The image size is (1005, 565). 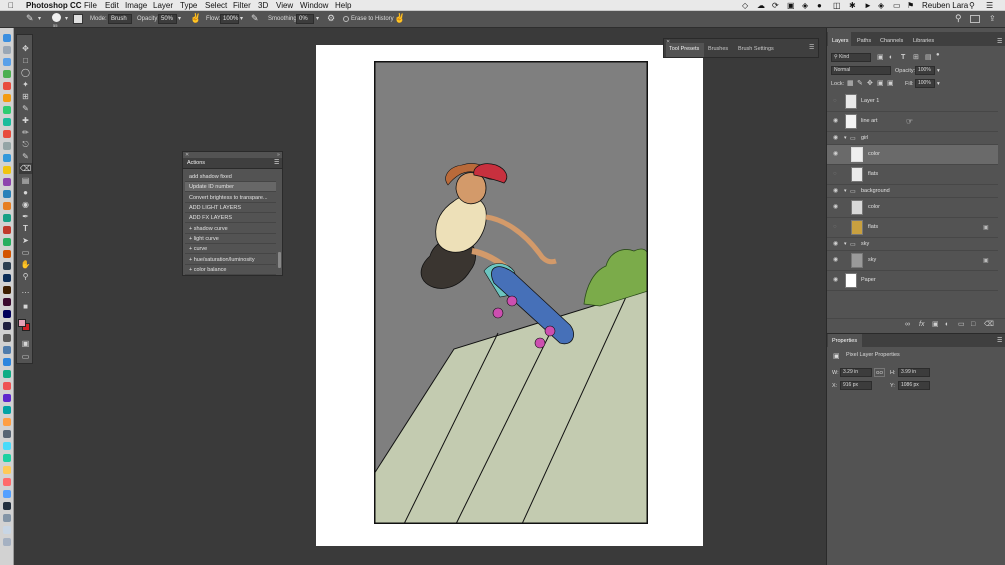 I want to click on clone-stamp-tool-icon: ⎋, so click(x=25, y=144).